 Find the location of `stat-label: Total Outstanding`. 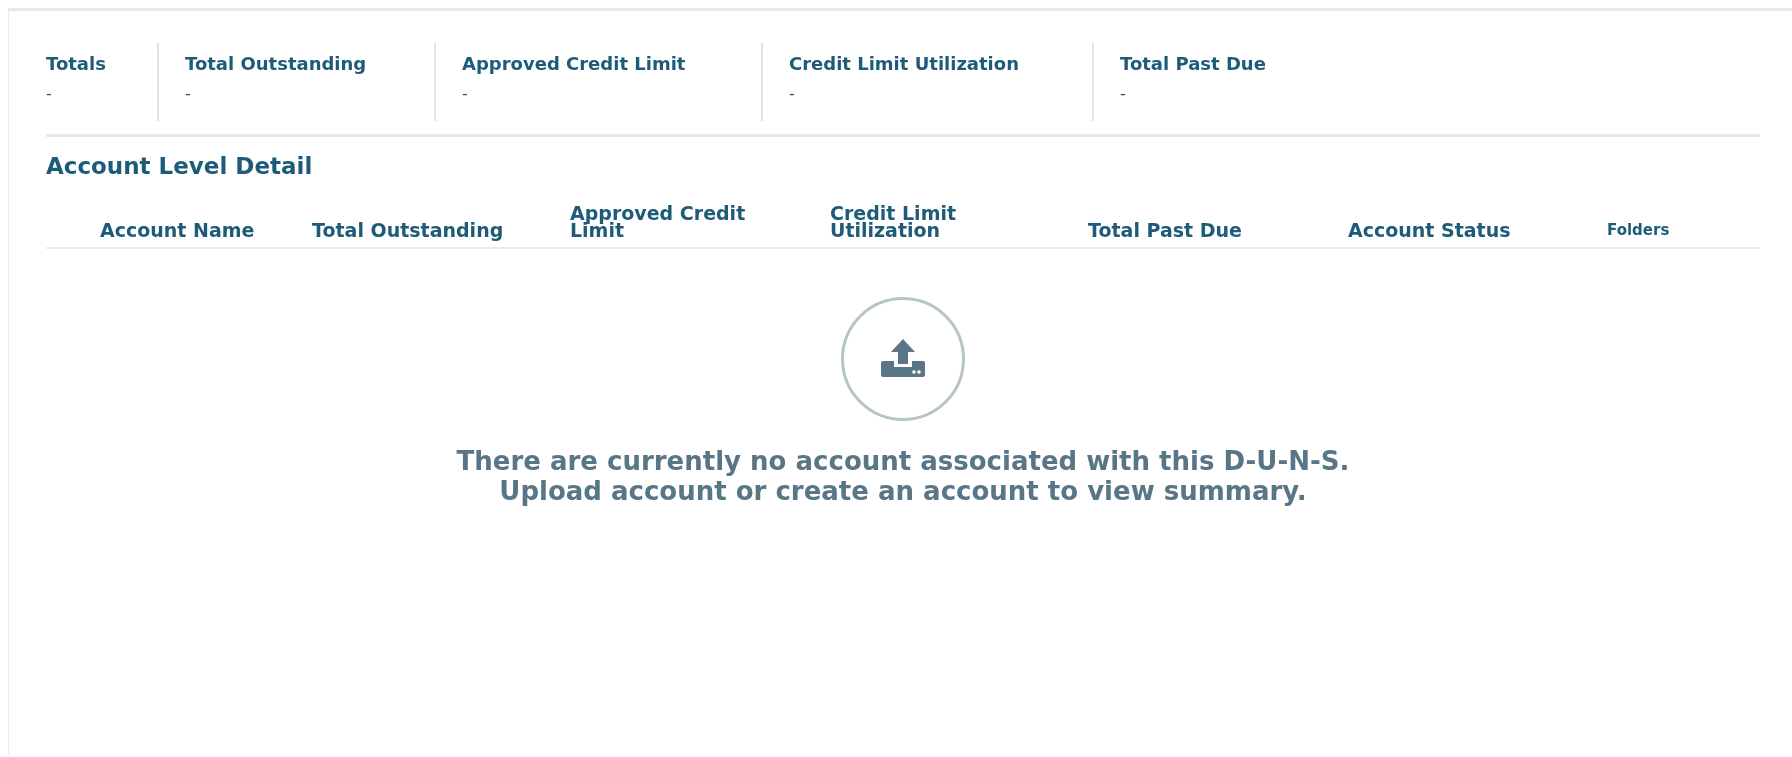

stat-label: Total Outstanding is located at coordinates (276, 63).